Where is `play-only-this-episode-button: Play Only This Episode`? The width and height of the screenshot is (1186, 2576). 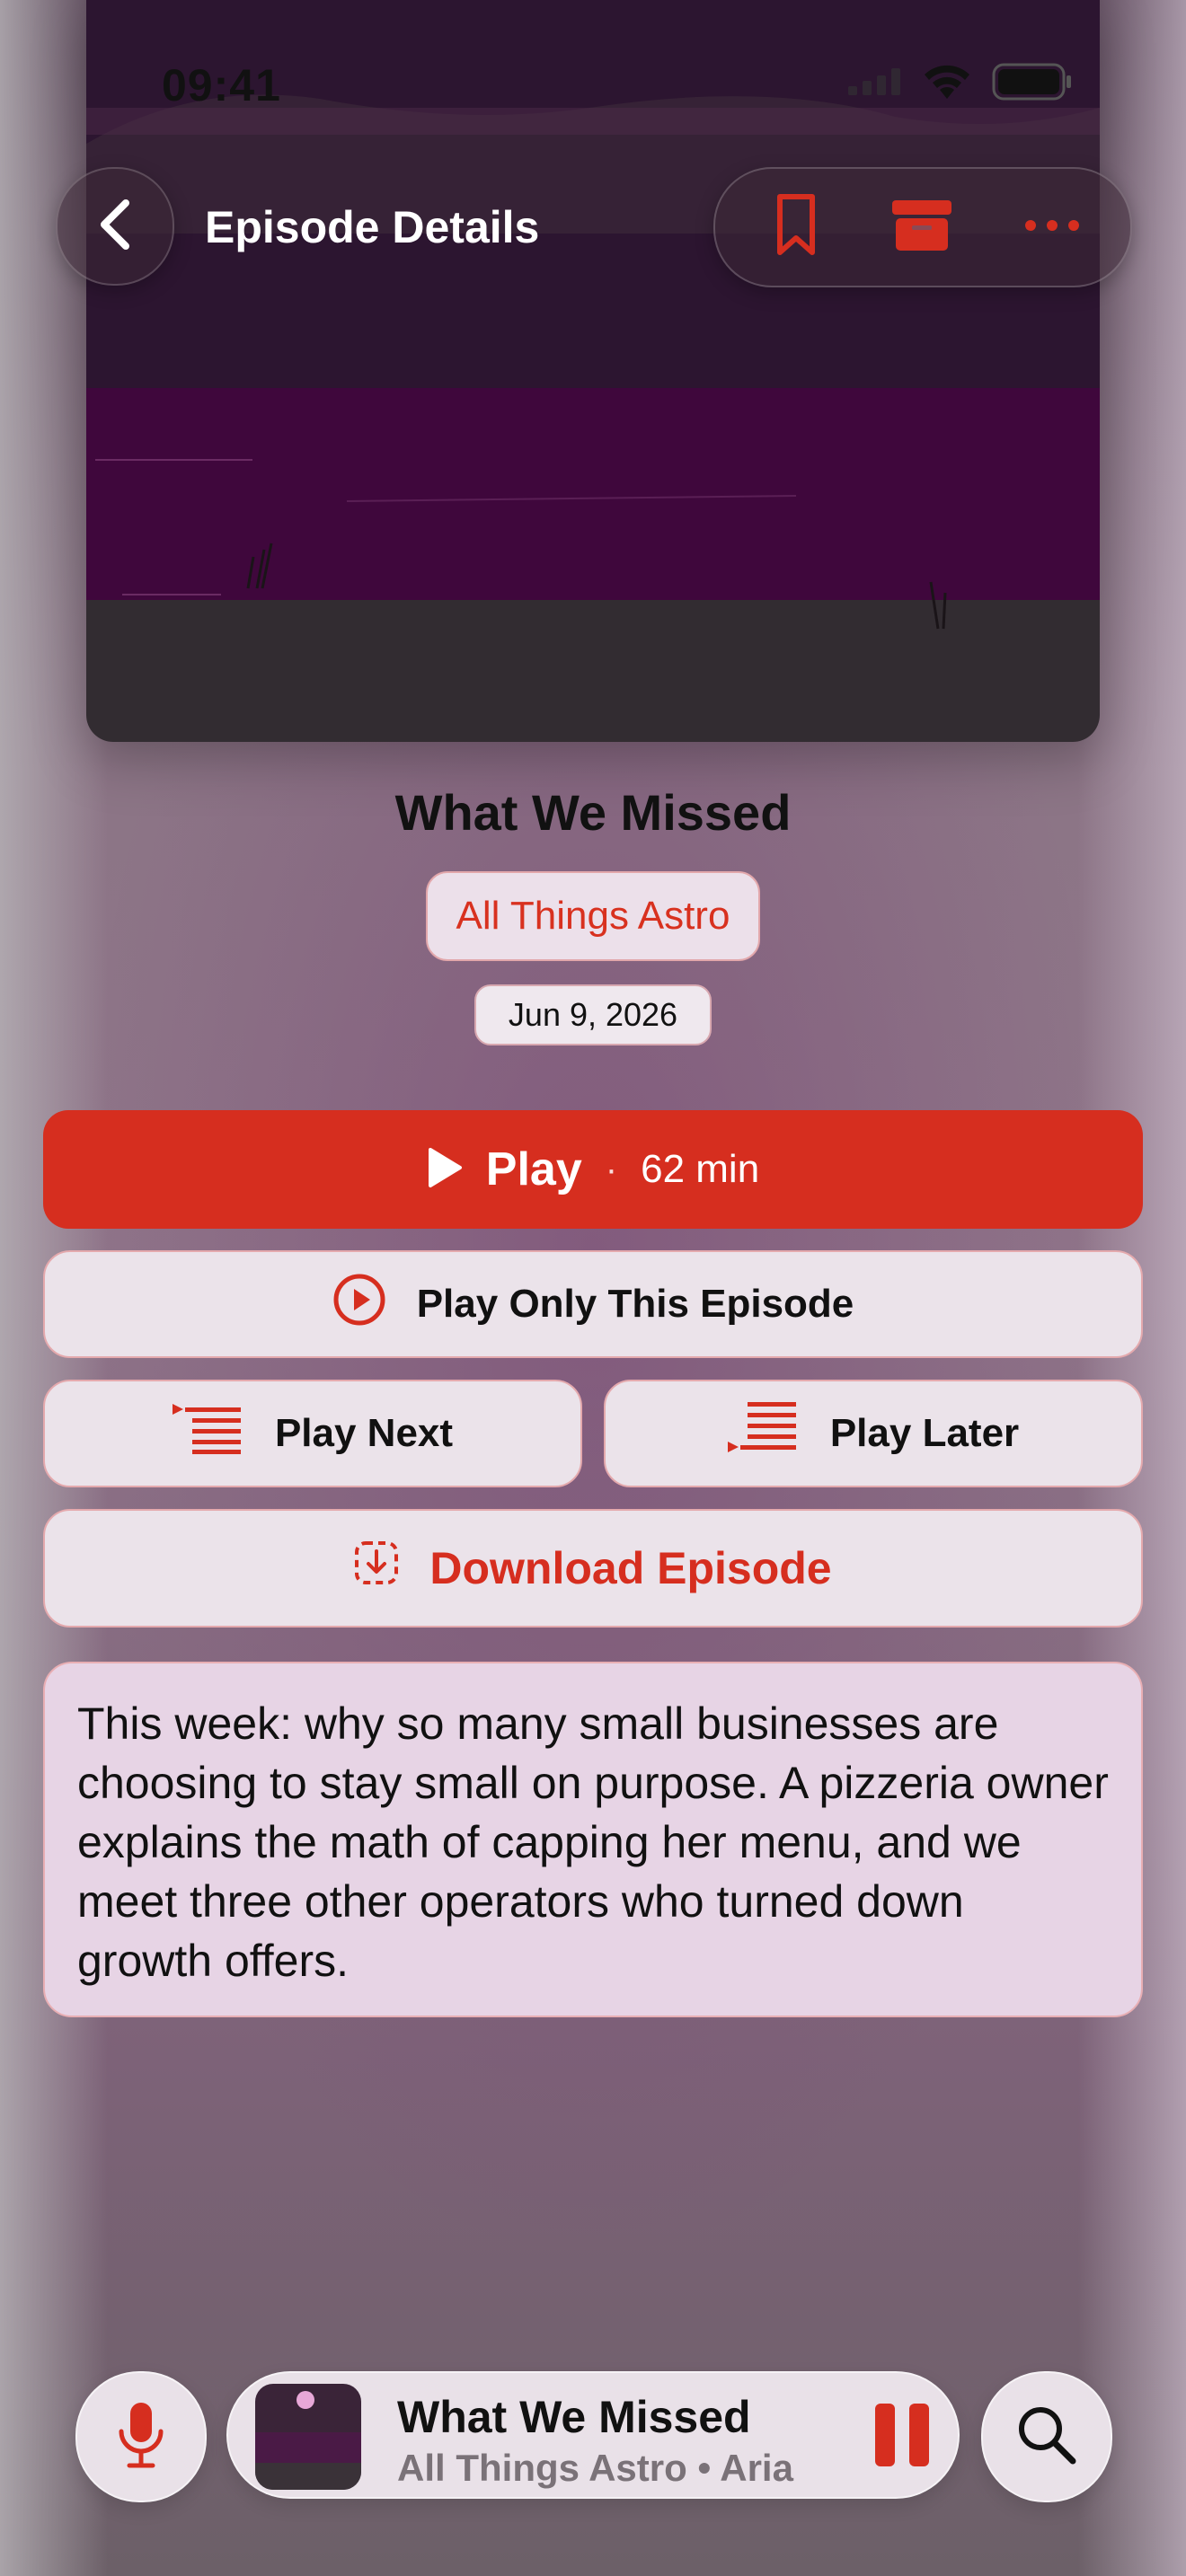
play-only-this-episode-button: Play Only This Episode is located at coordinates (593, 1304).